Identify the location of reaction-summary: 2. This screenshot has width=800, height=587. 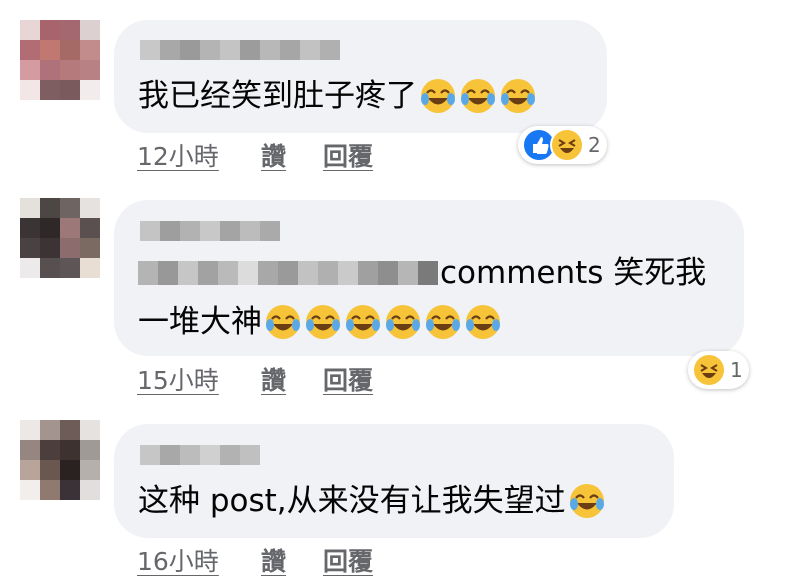
(562, 145).